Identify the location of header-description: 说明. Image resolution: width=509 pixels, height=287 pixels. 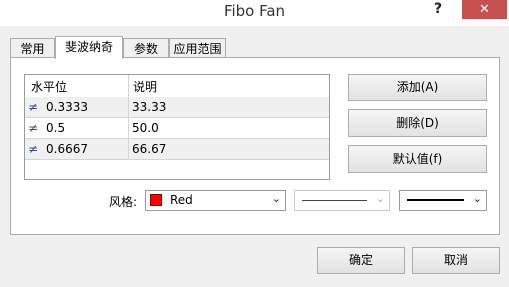
(145, 86).